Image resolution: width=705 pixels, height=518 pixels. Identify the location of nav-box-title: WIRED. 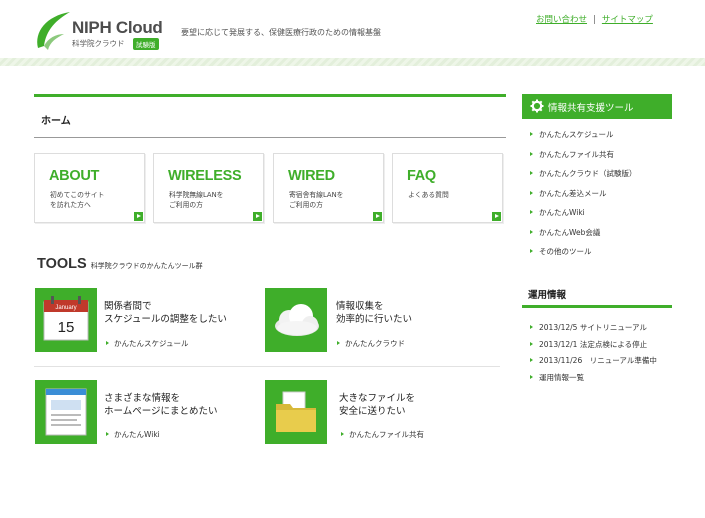
(311, 176).